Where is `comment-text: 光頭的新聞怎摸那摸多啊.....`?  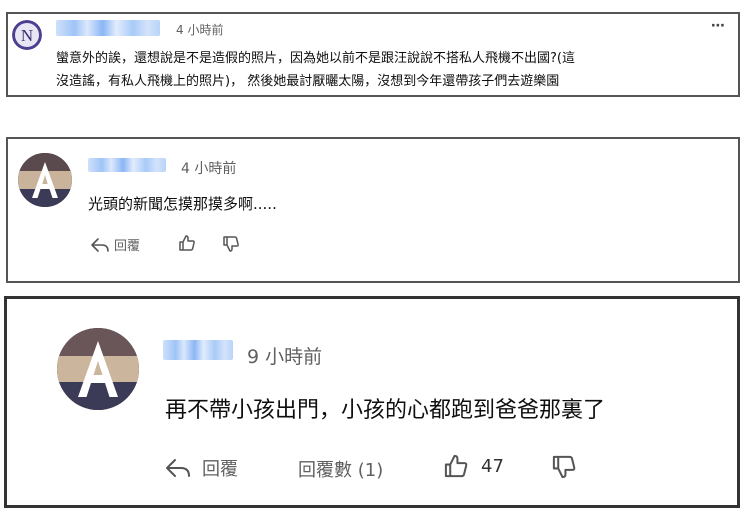 comment-text: 光頭的新聞怎摸那摸多啊..... is located at coordinates (182, 204).